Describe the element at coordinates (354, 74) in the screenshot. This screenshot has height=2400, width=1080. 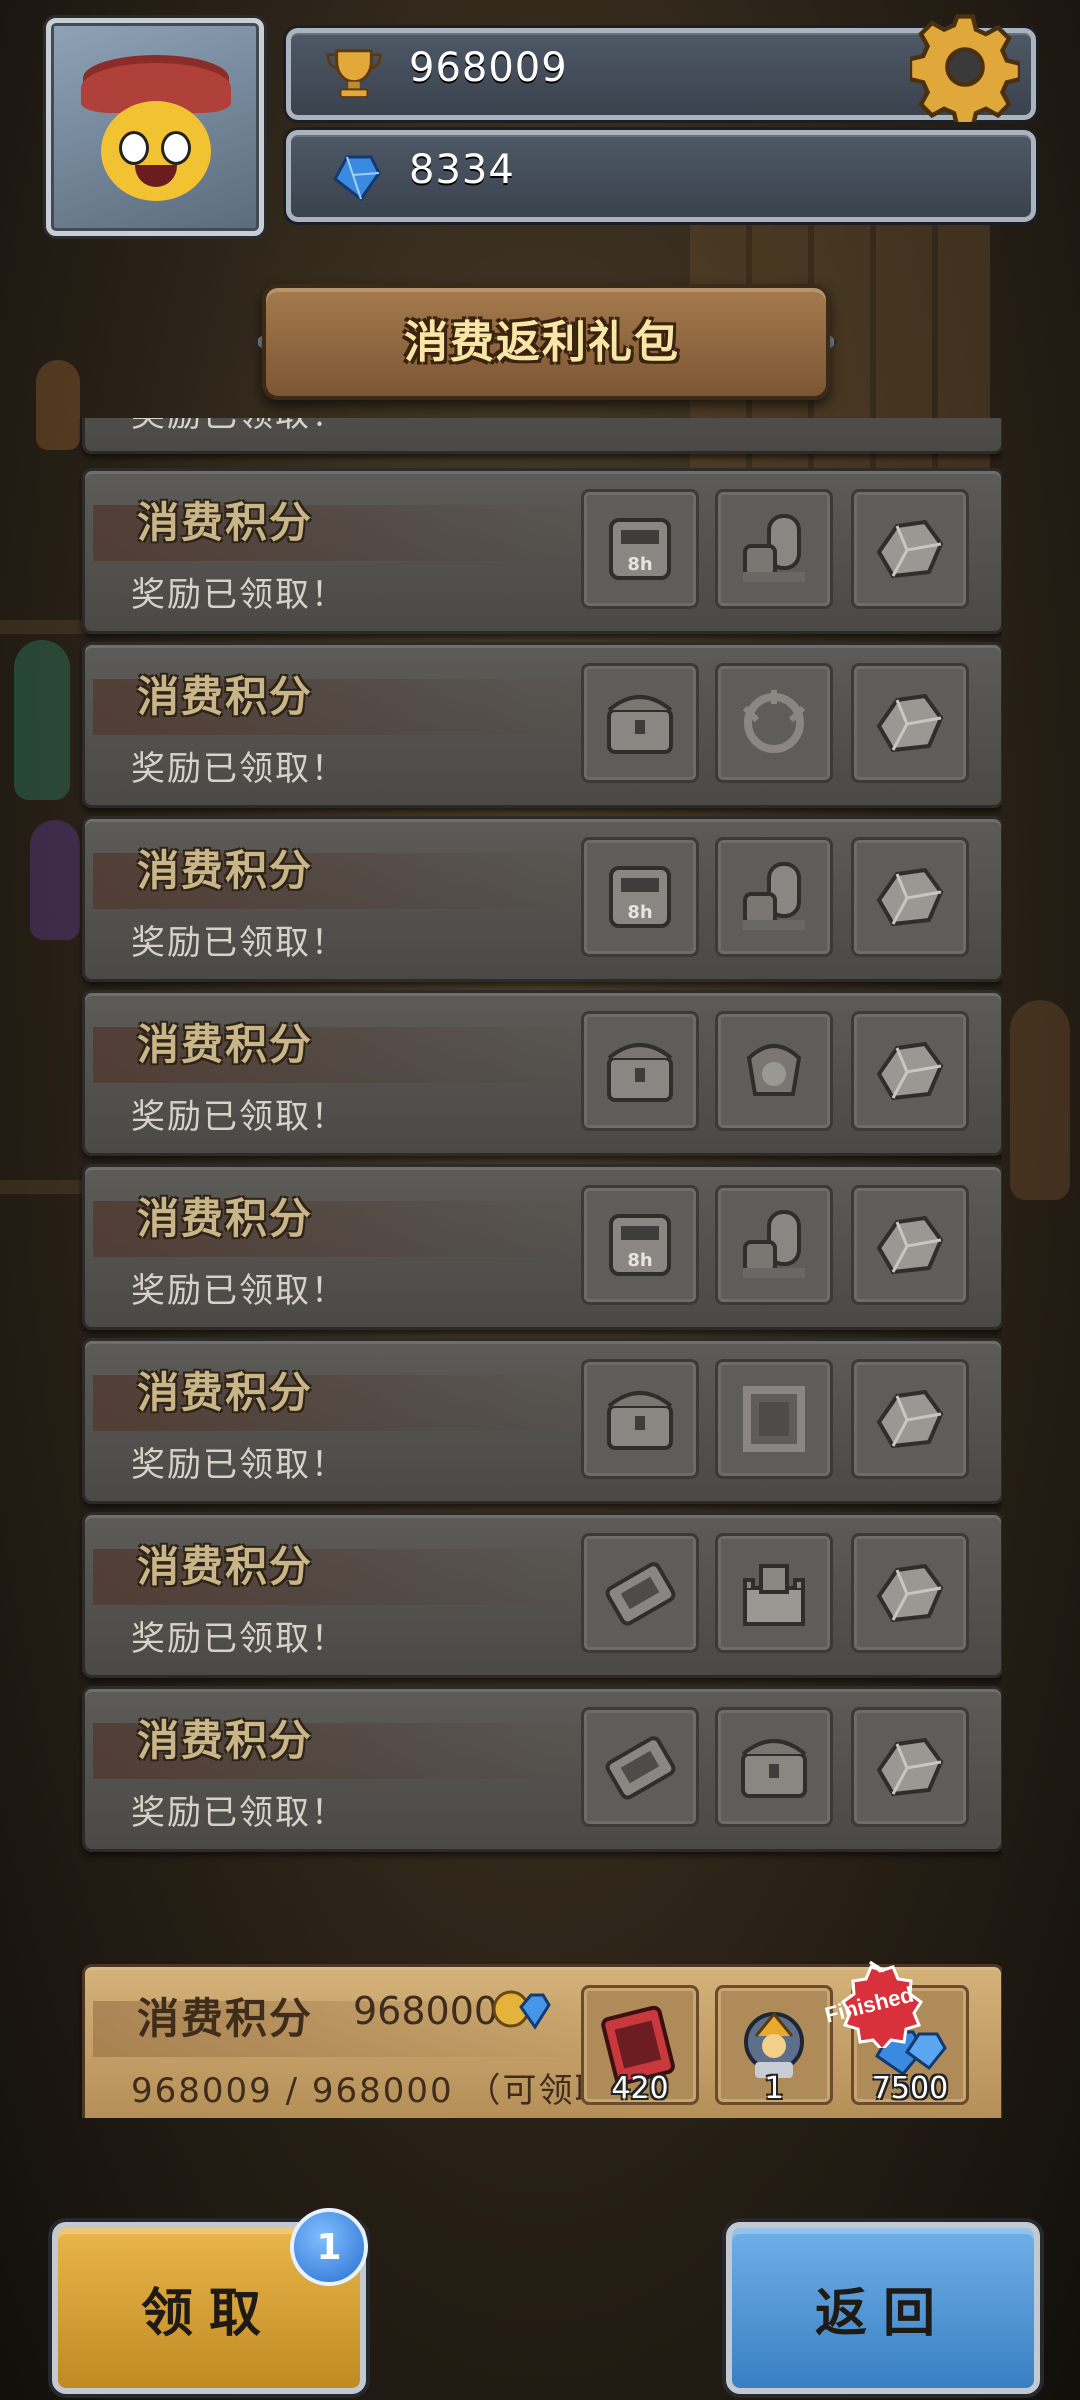
I see `trophy-icon` at that location.